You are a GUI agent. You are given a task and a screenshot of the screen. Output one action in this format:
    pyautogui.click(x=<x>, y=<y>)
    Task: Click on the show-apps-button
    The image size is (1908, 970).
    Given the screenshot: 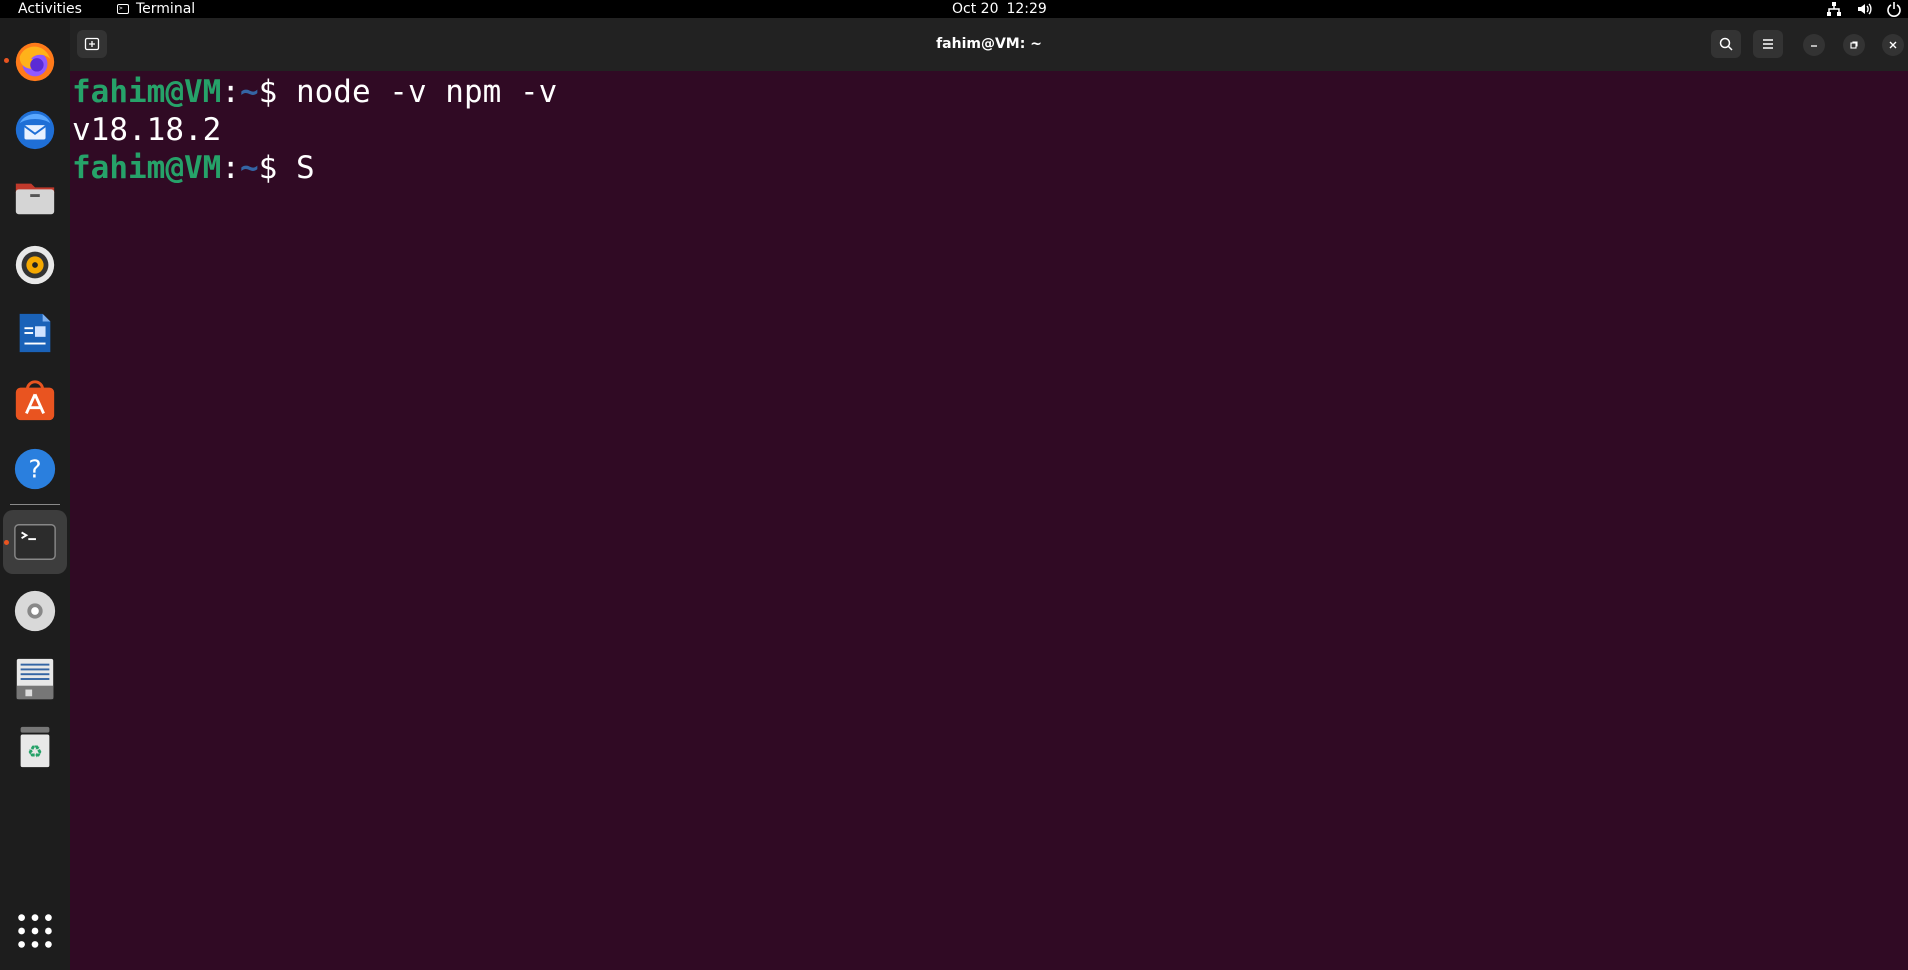 What is the action you would take?
    pyautogui.click(x=35, y=931)
    